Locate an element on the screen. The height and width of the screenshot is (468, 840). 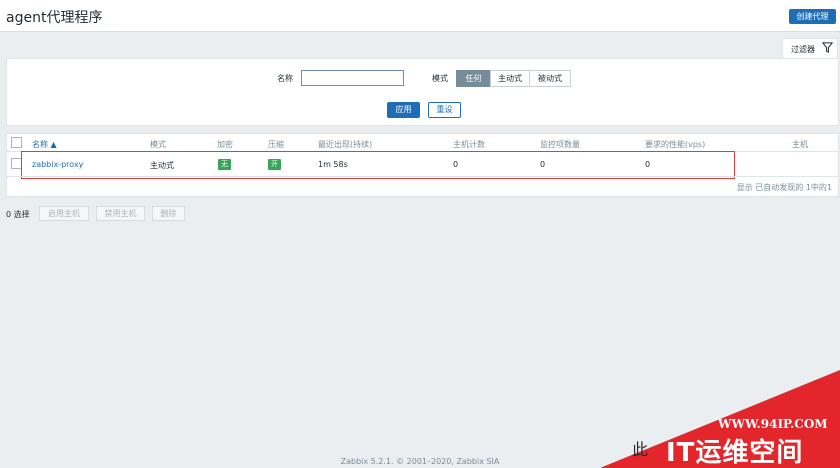
disable-hosts-button: 禁用主机 is located at coordinates (120, 213).